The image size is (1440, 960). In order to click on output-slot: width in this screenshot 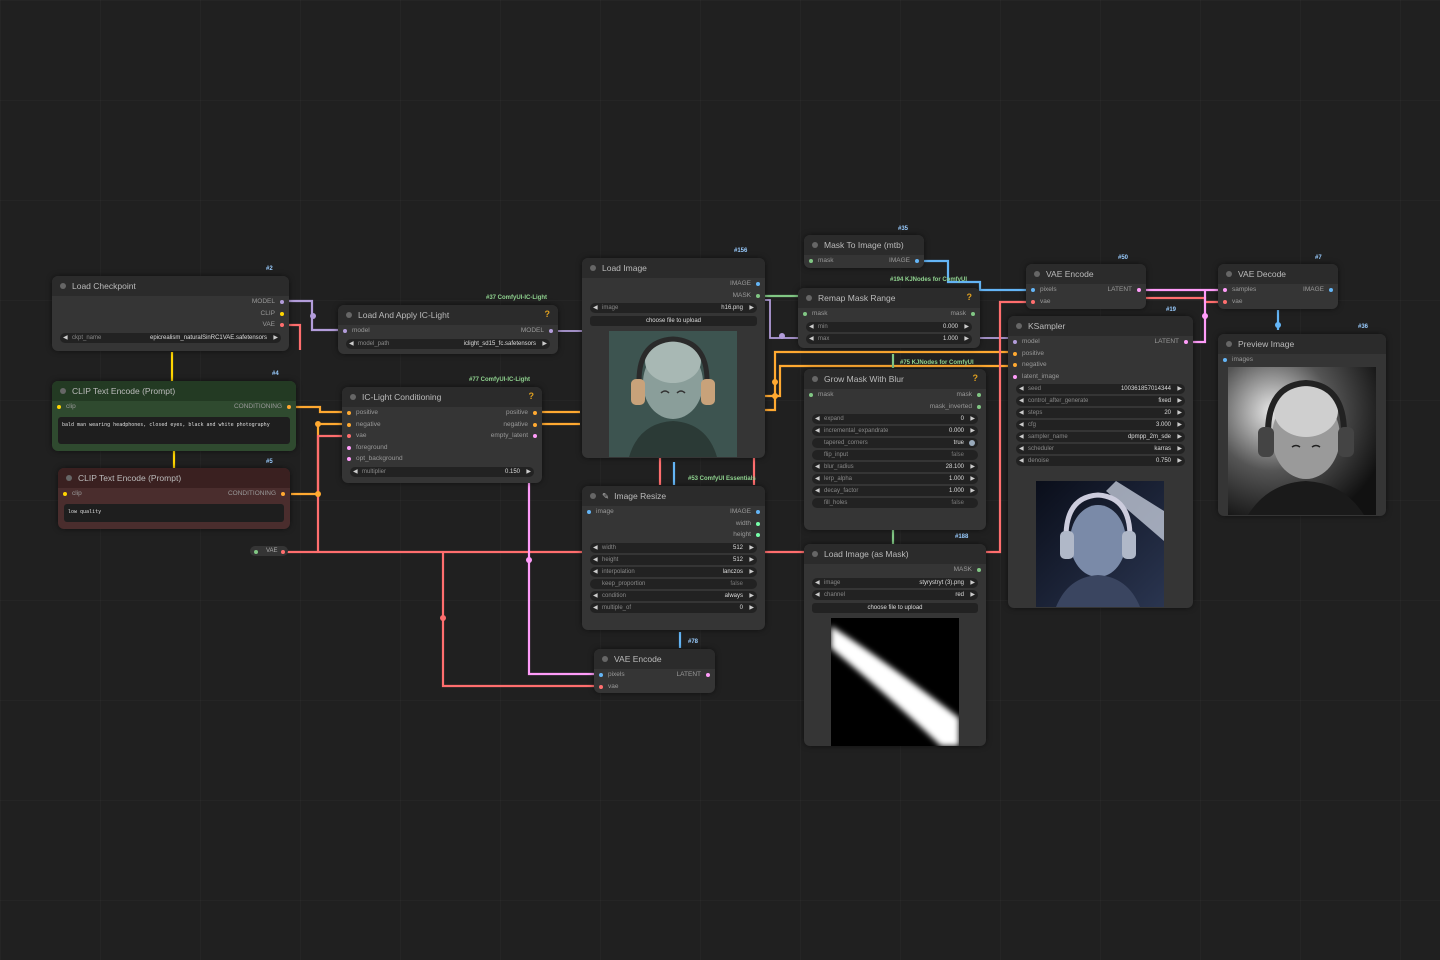, I will do `click(673, 524)`.